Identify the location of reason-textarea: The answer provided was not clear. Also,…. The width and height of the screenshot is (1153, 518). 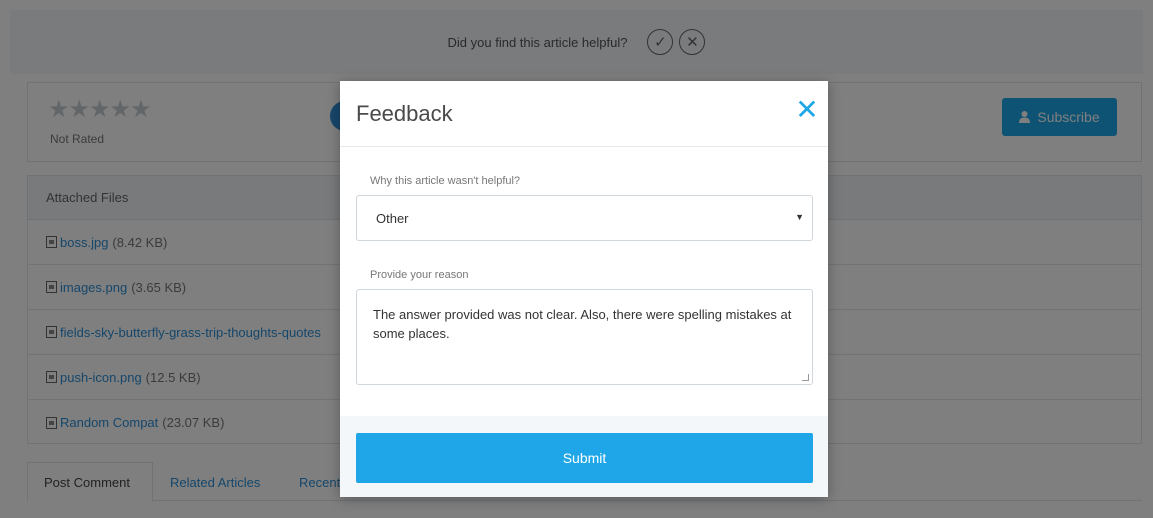
(584, 337).